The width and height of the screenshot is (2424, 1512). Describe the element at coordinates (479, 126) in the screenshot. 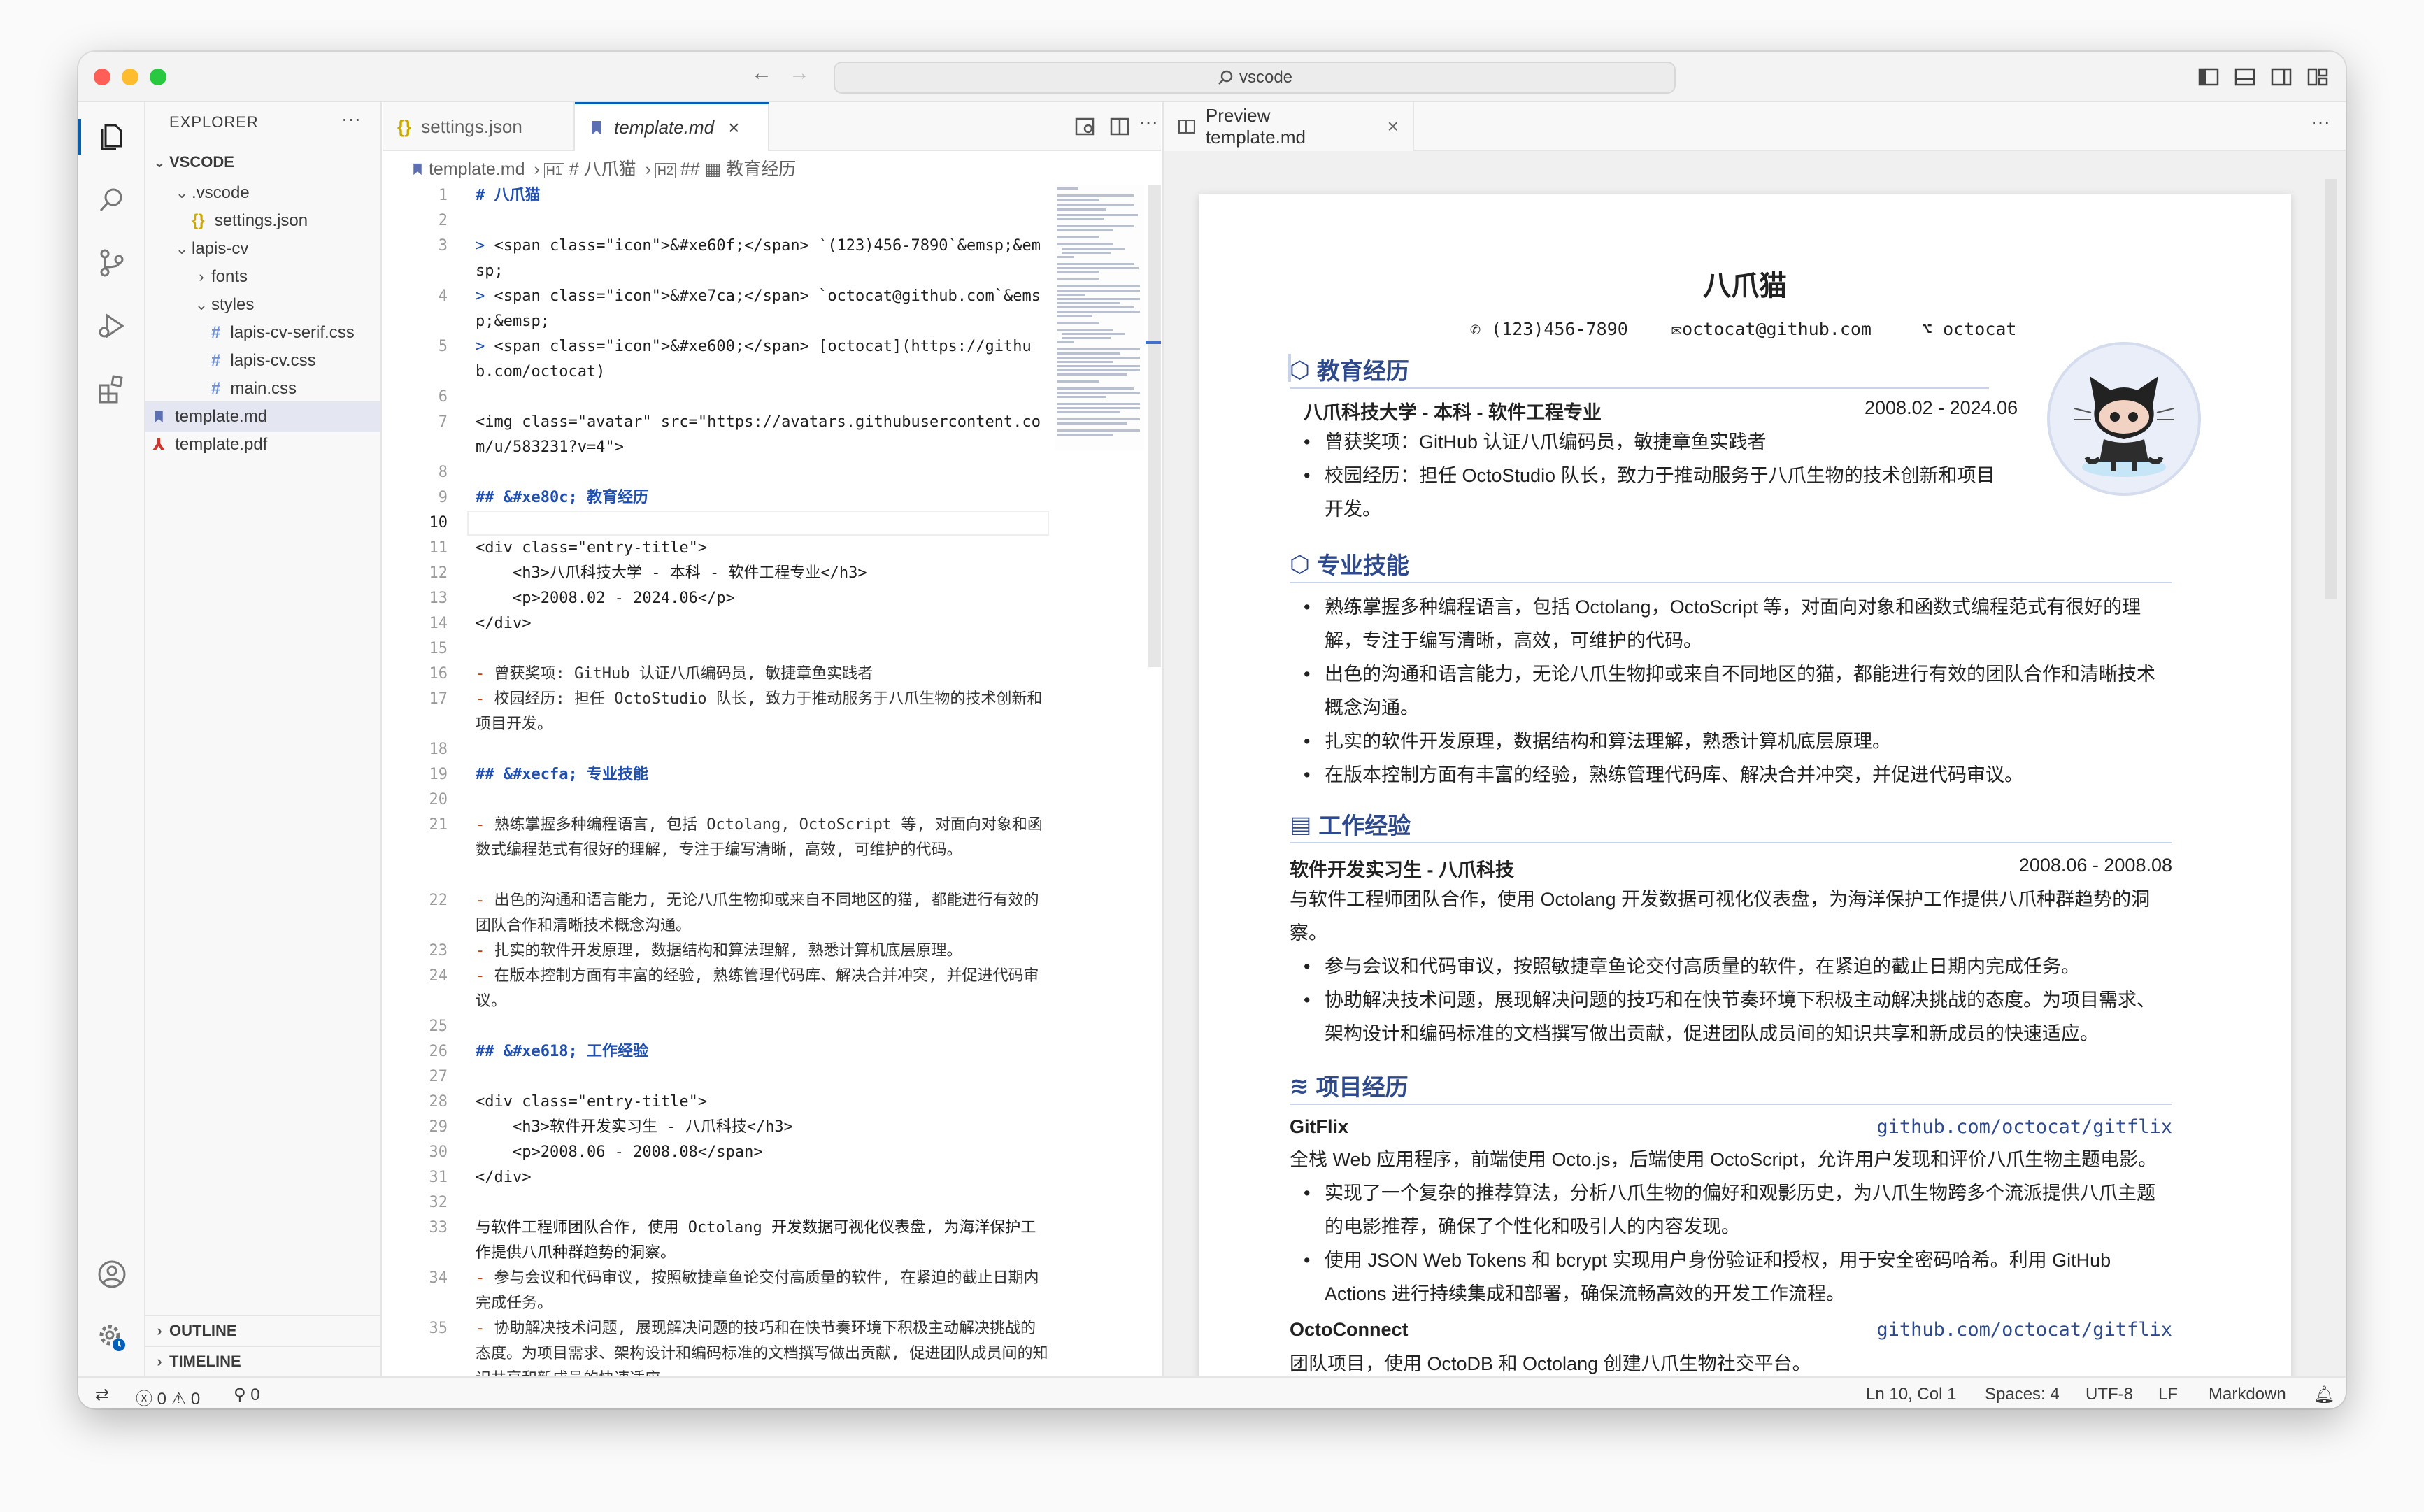

I see `tab-settings-json: {} settings.json` at that location.